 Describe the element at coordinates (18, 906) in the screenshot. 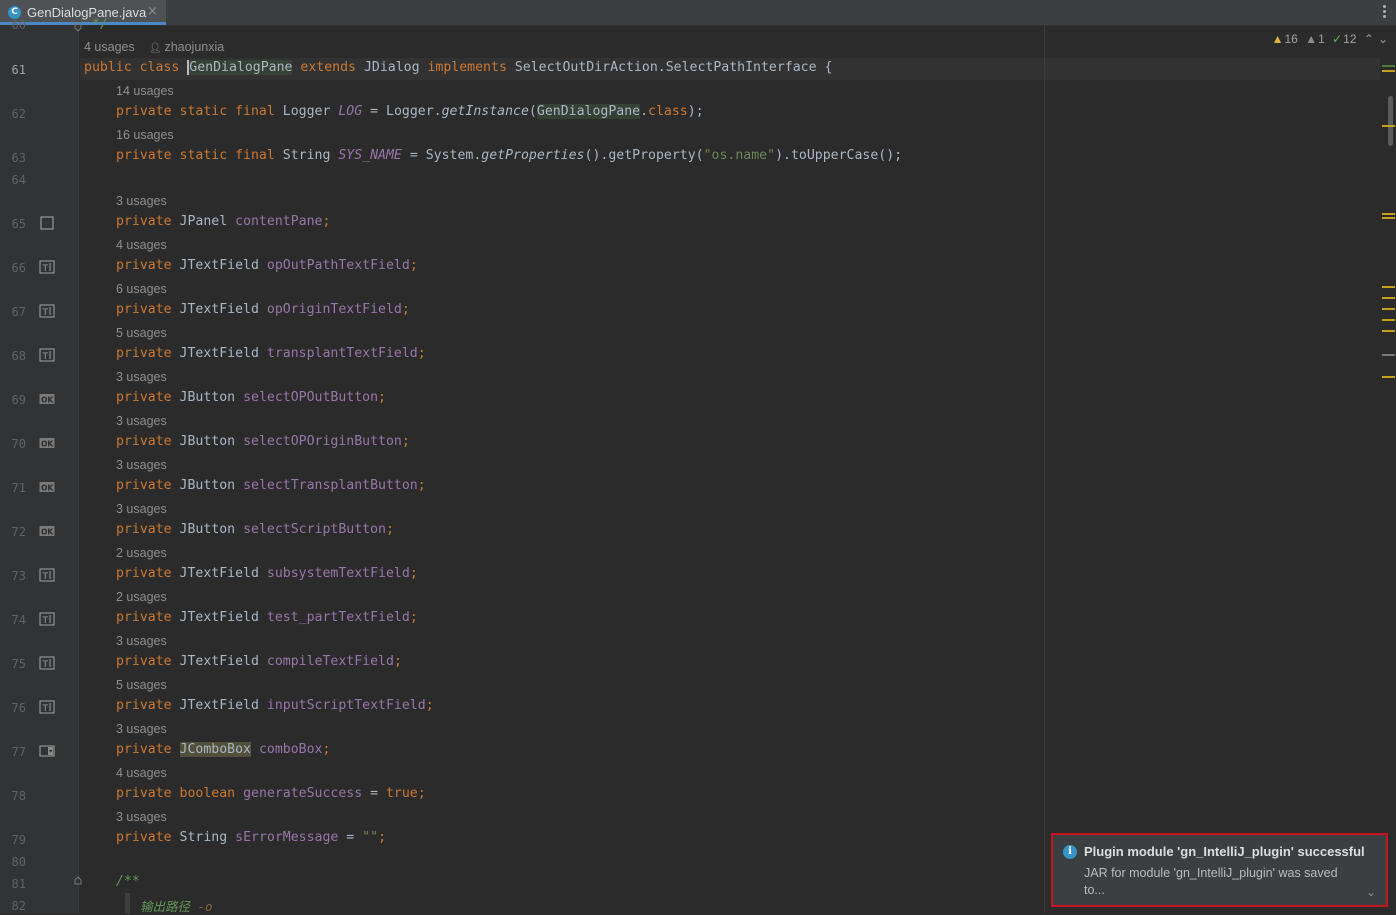

I see `line-number: 82` at that location.